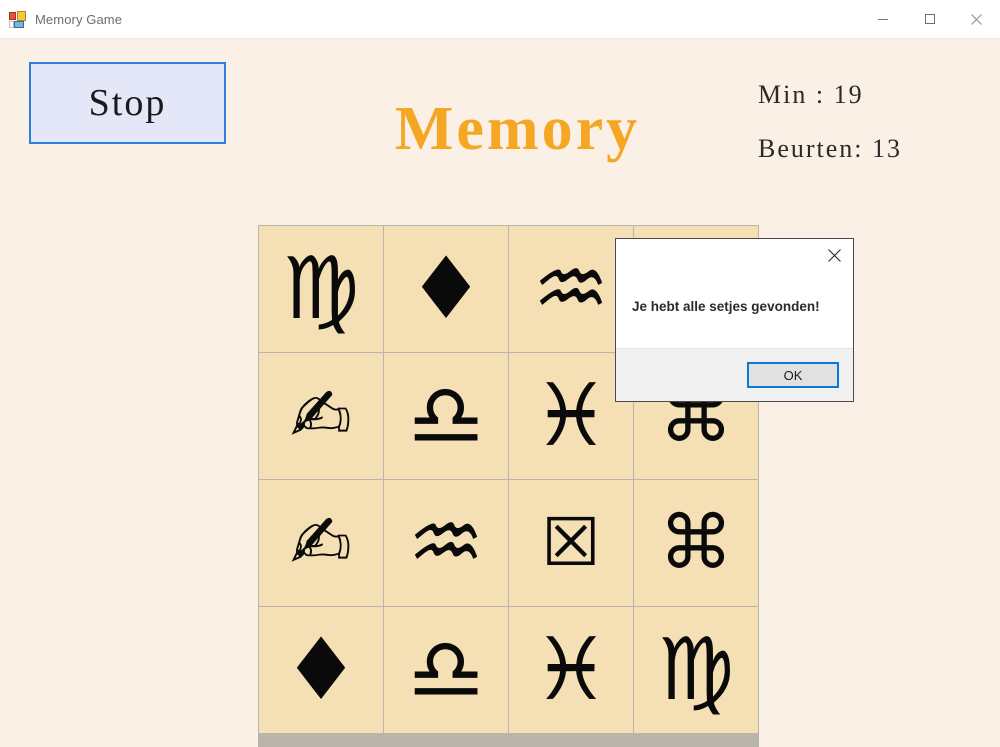 Image resolution: width=1000 pixels, height=747 pixels. I want to click on stop-button: Stop, so click(127, 103).